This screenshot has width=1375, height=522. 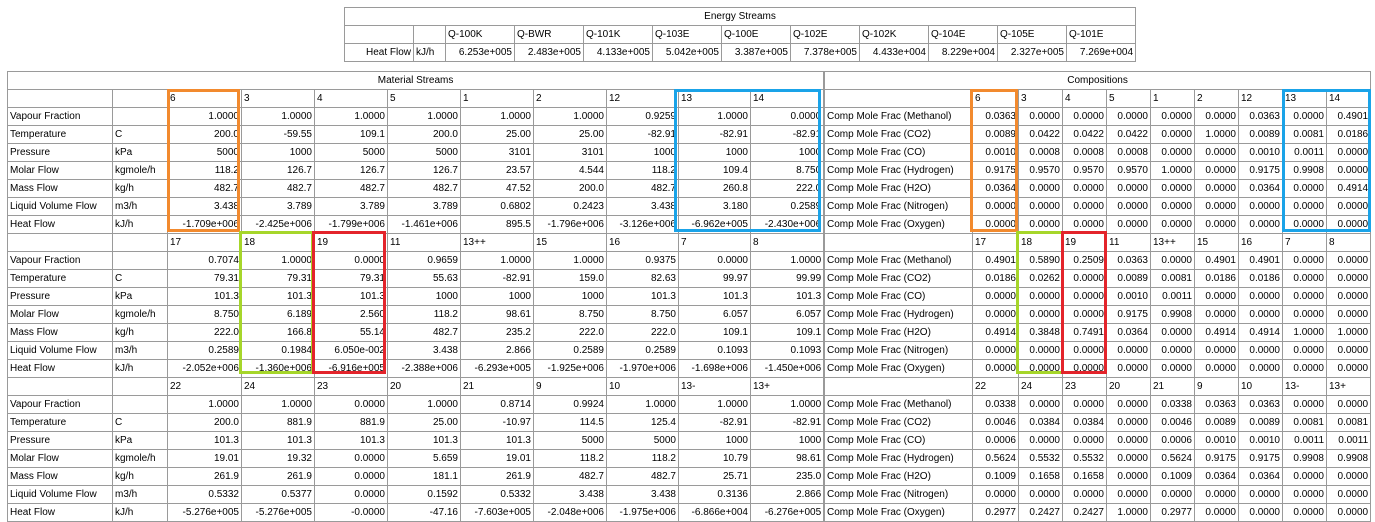 What do you see at coordinates (1128, 98) in the screenshot?
I see `comp-stream-name: 5` at bounding box center [1128, 98].